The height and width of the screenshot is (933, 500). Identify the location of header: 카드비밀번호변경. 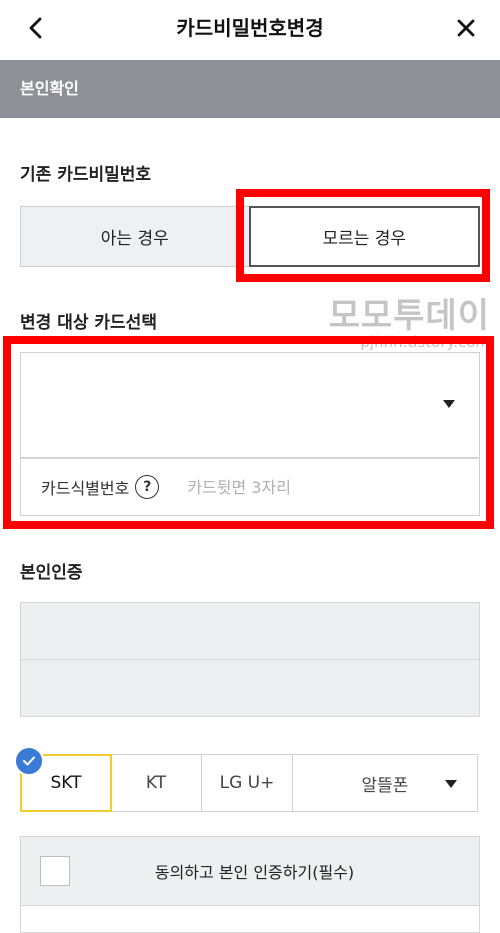
(250, 28).